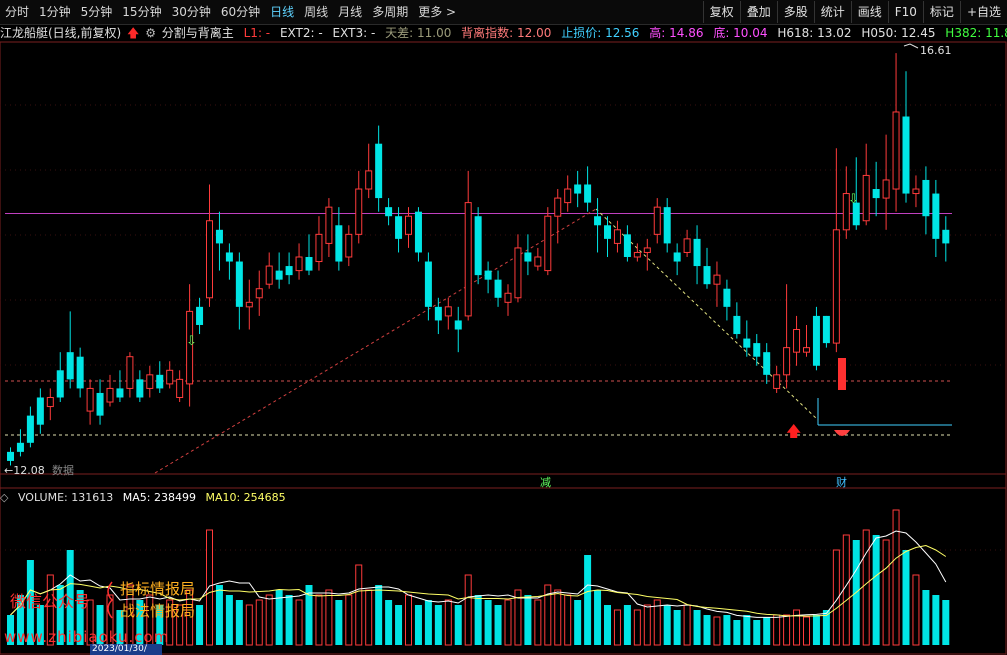 The image size is (1007, 655). I want to click on ma10-value: MA10: 254685, so click(245, 497).